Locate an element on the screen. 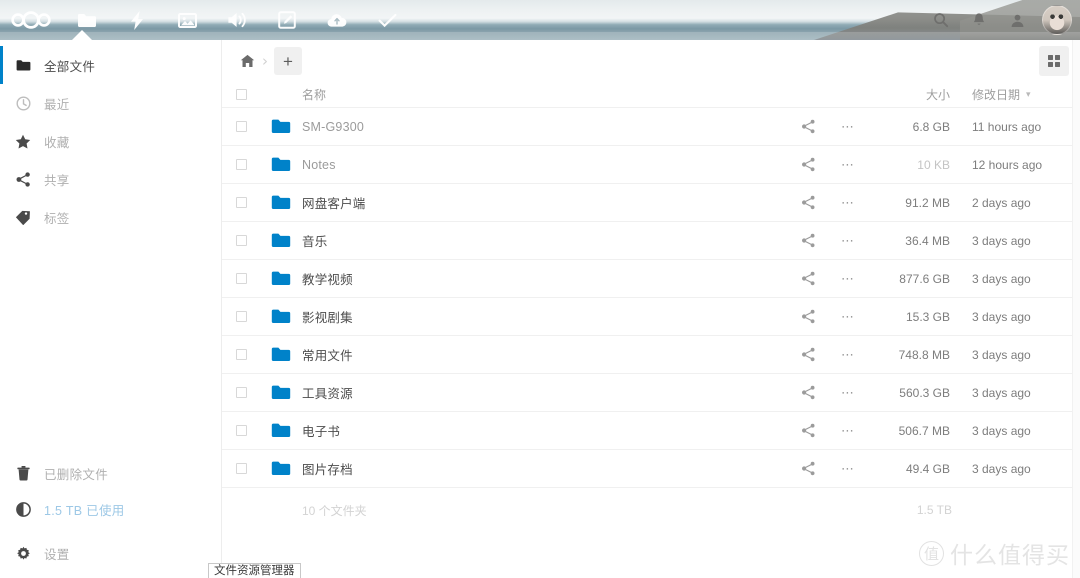 The width and height of the screenshot is (1080, 578). table-row: 常用文件 ⋯ 748.8 MB 3 days ago is located at coordinates (651, 355).